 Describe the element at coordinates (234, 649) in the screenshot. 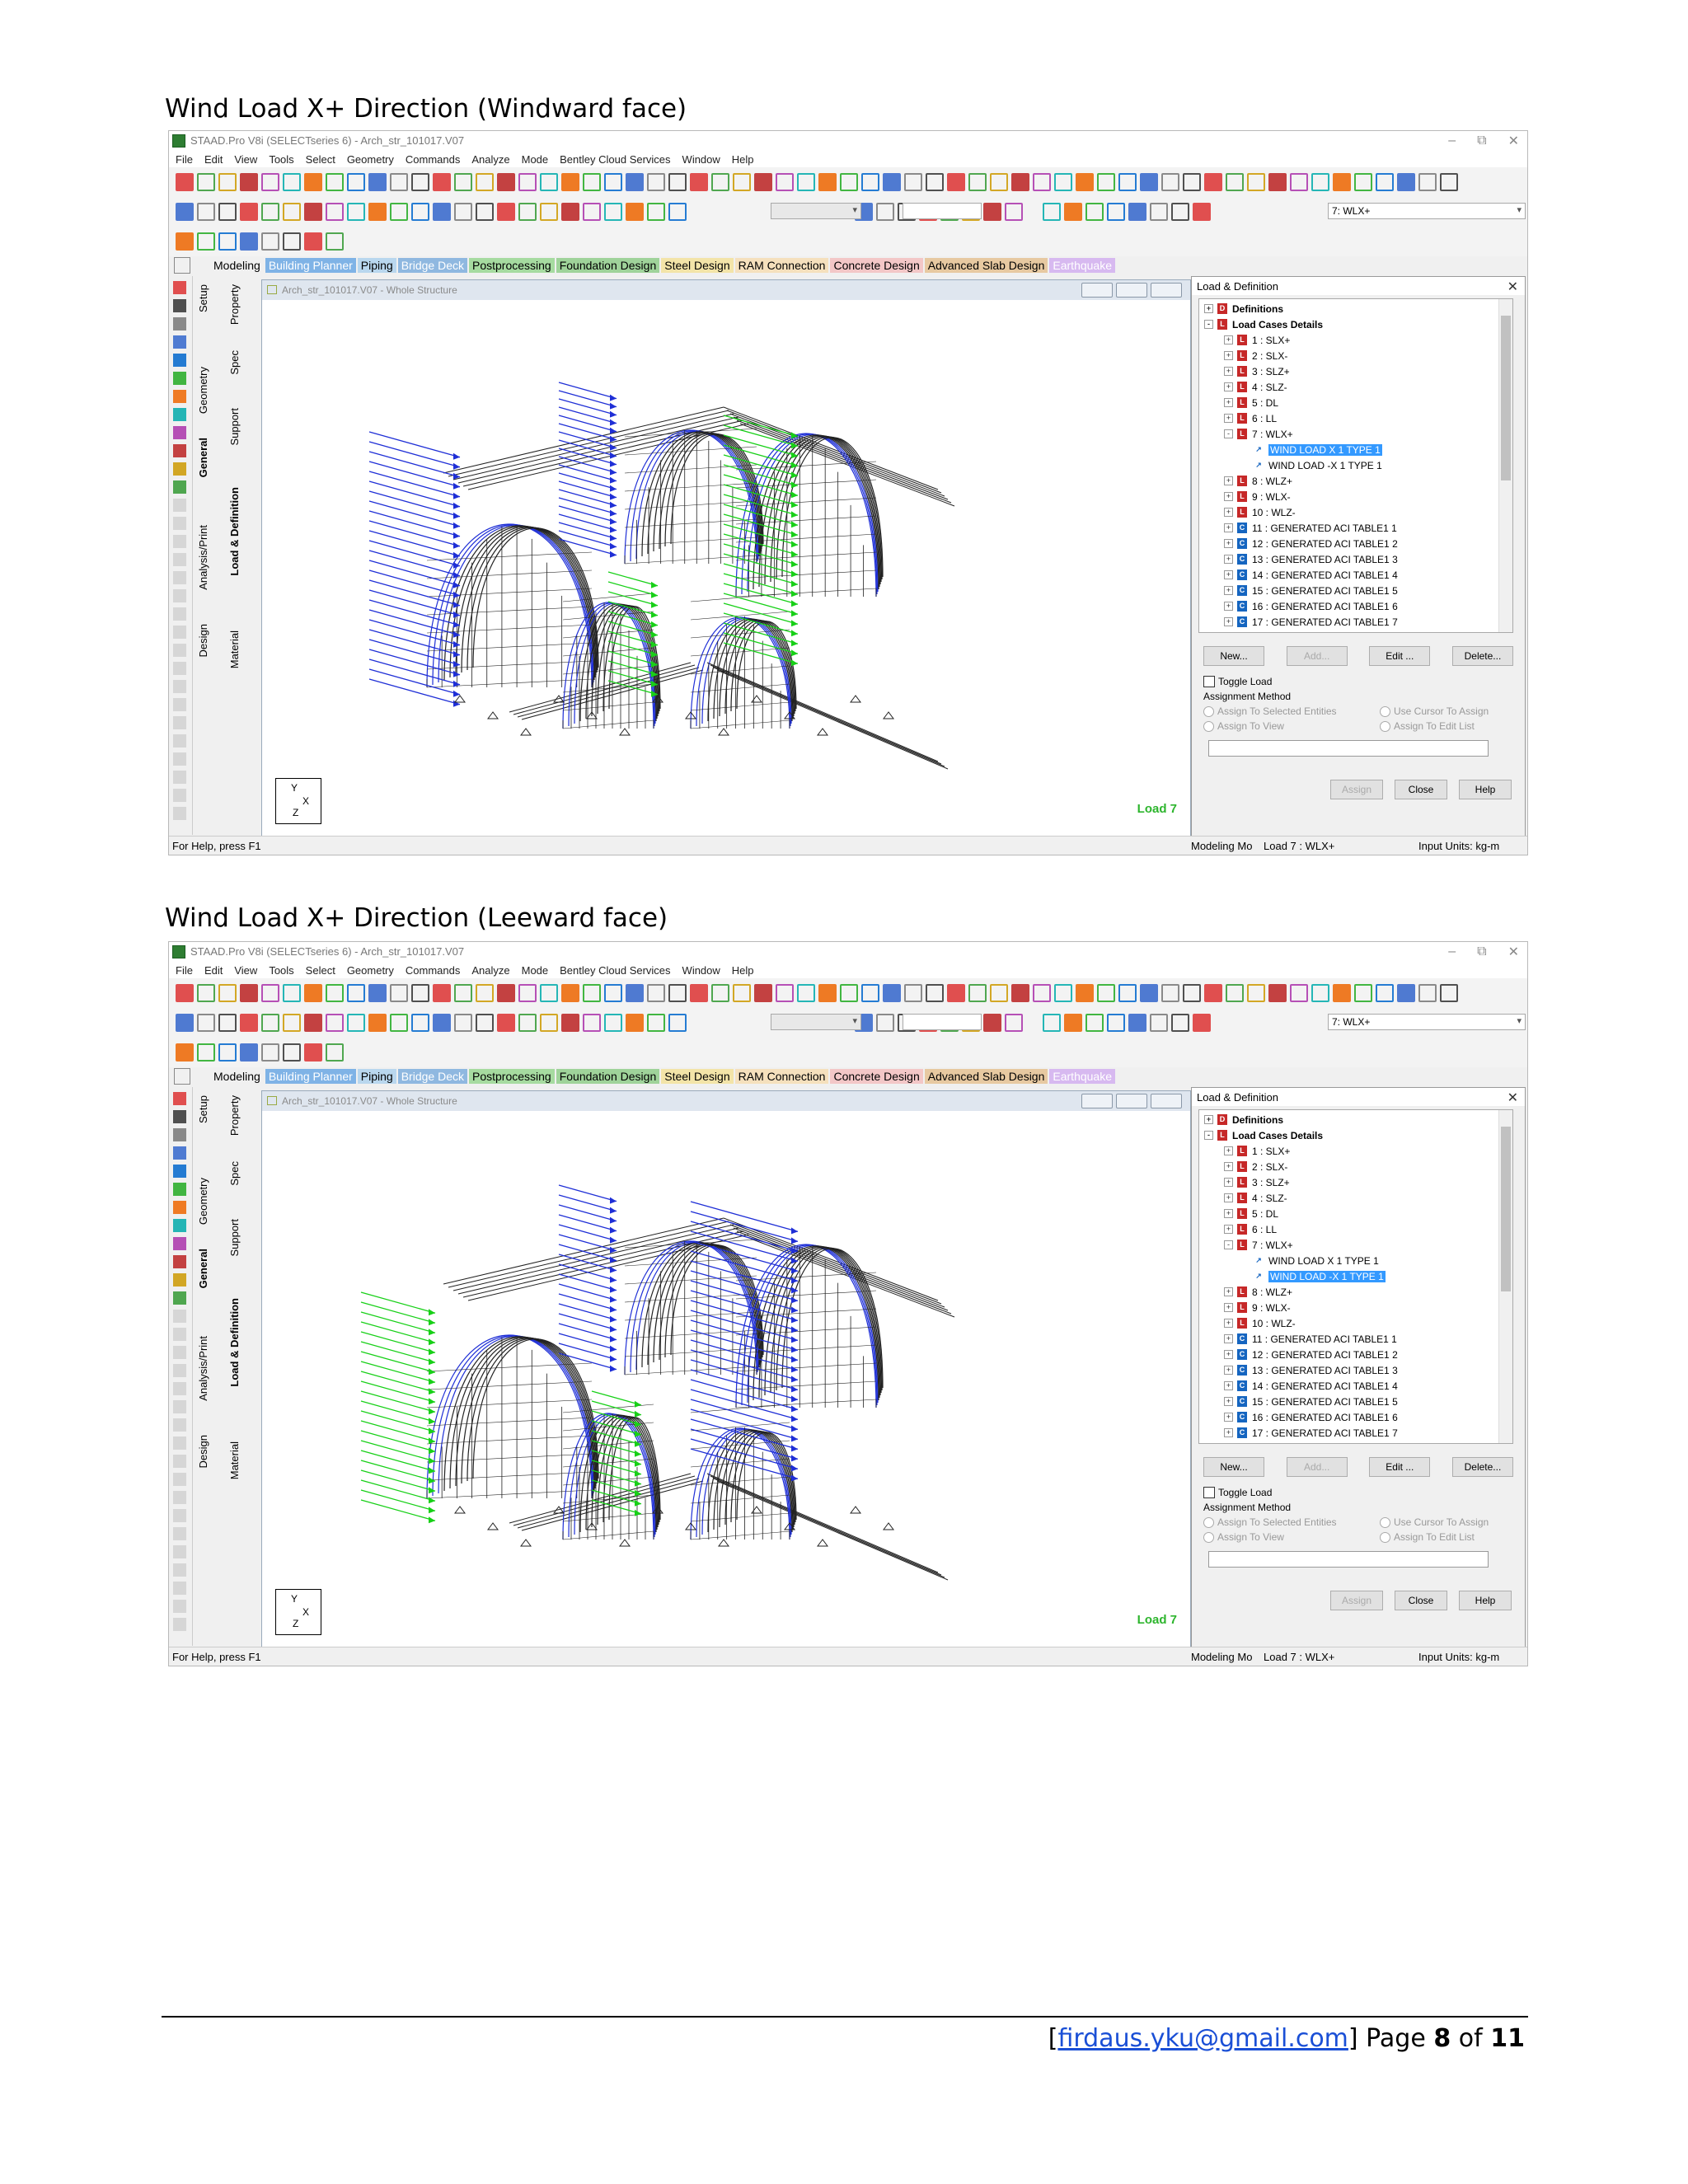

I see `vtab-material: Material` at that location.